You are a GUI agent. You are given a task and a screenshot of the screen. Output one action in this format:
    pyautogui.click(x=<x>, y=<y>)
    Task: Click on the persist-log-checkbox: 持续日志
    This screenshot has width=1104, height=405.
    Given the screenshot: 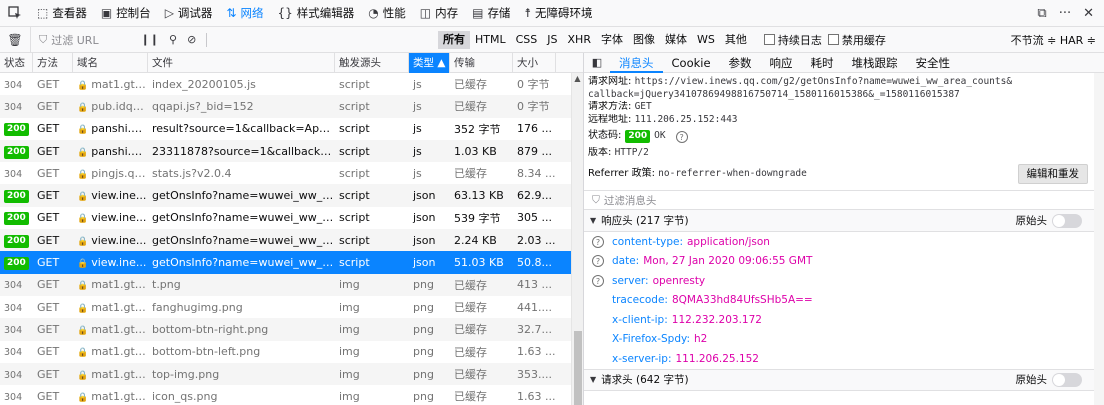 What is the action you would take?
    pyautogui.click(x=792, y=40)
    